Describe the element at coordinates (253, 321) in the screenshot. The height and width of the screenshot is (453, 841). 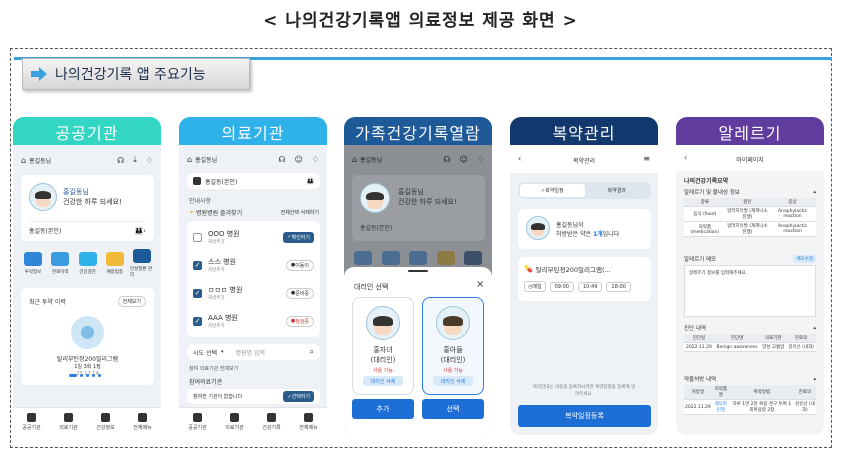
I see `list-item: ✓ AAA 병원 처방추가 ● 정검중` at that location.